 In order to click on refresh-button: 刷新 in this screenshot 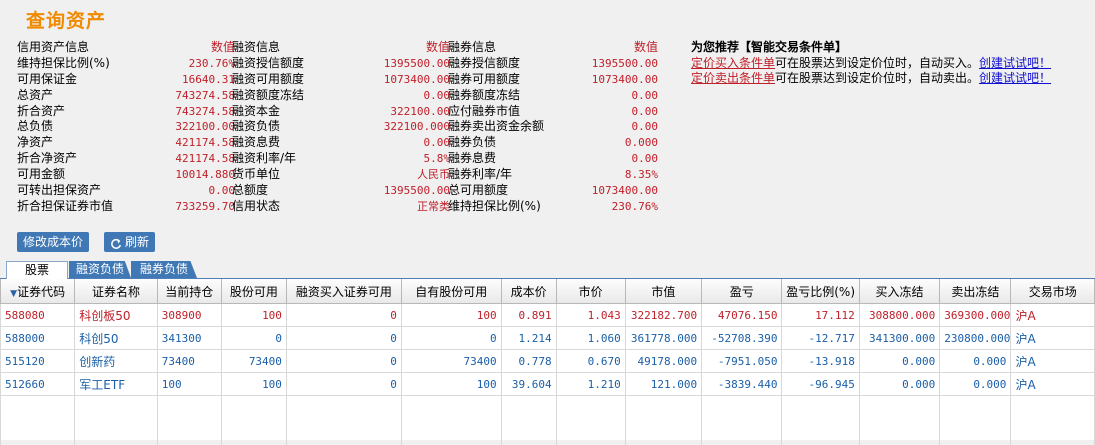, I will do `click(129, 242)`.